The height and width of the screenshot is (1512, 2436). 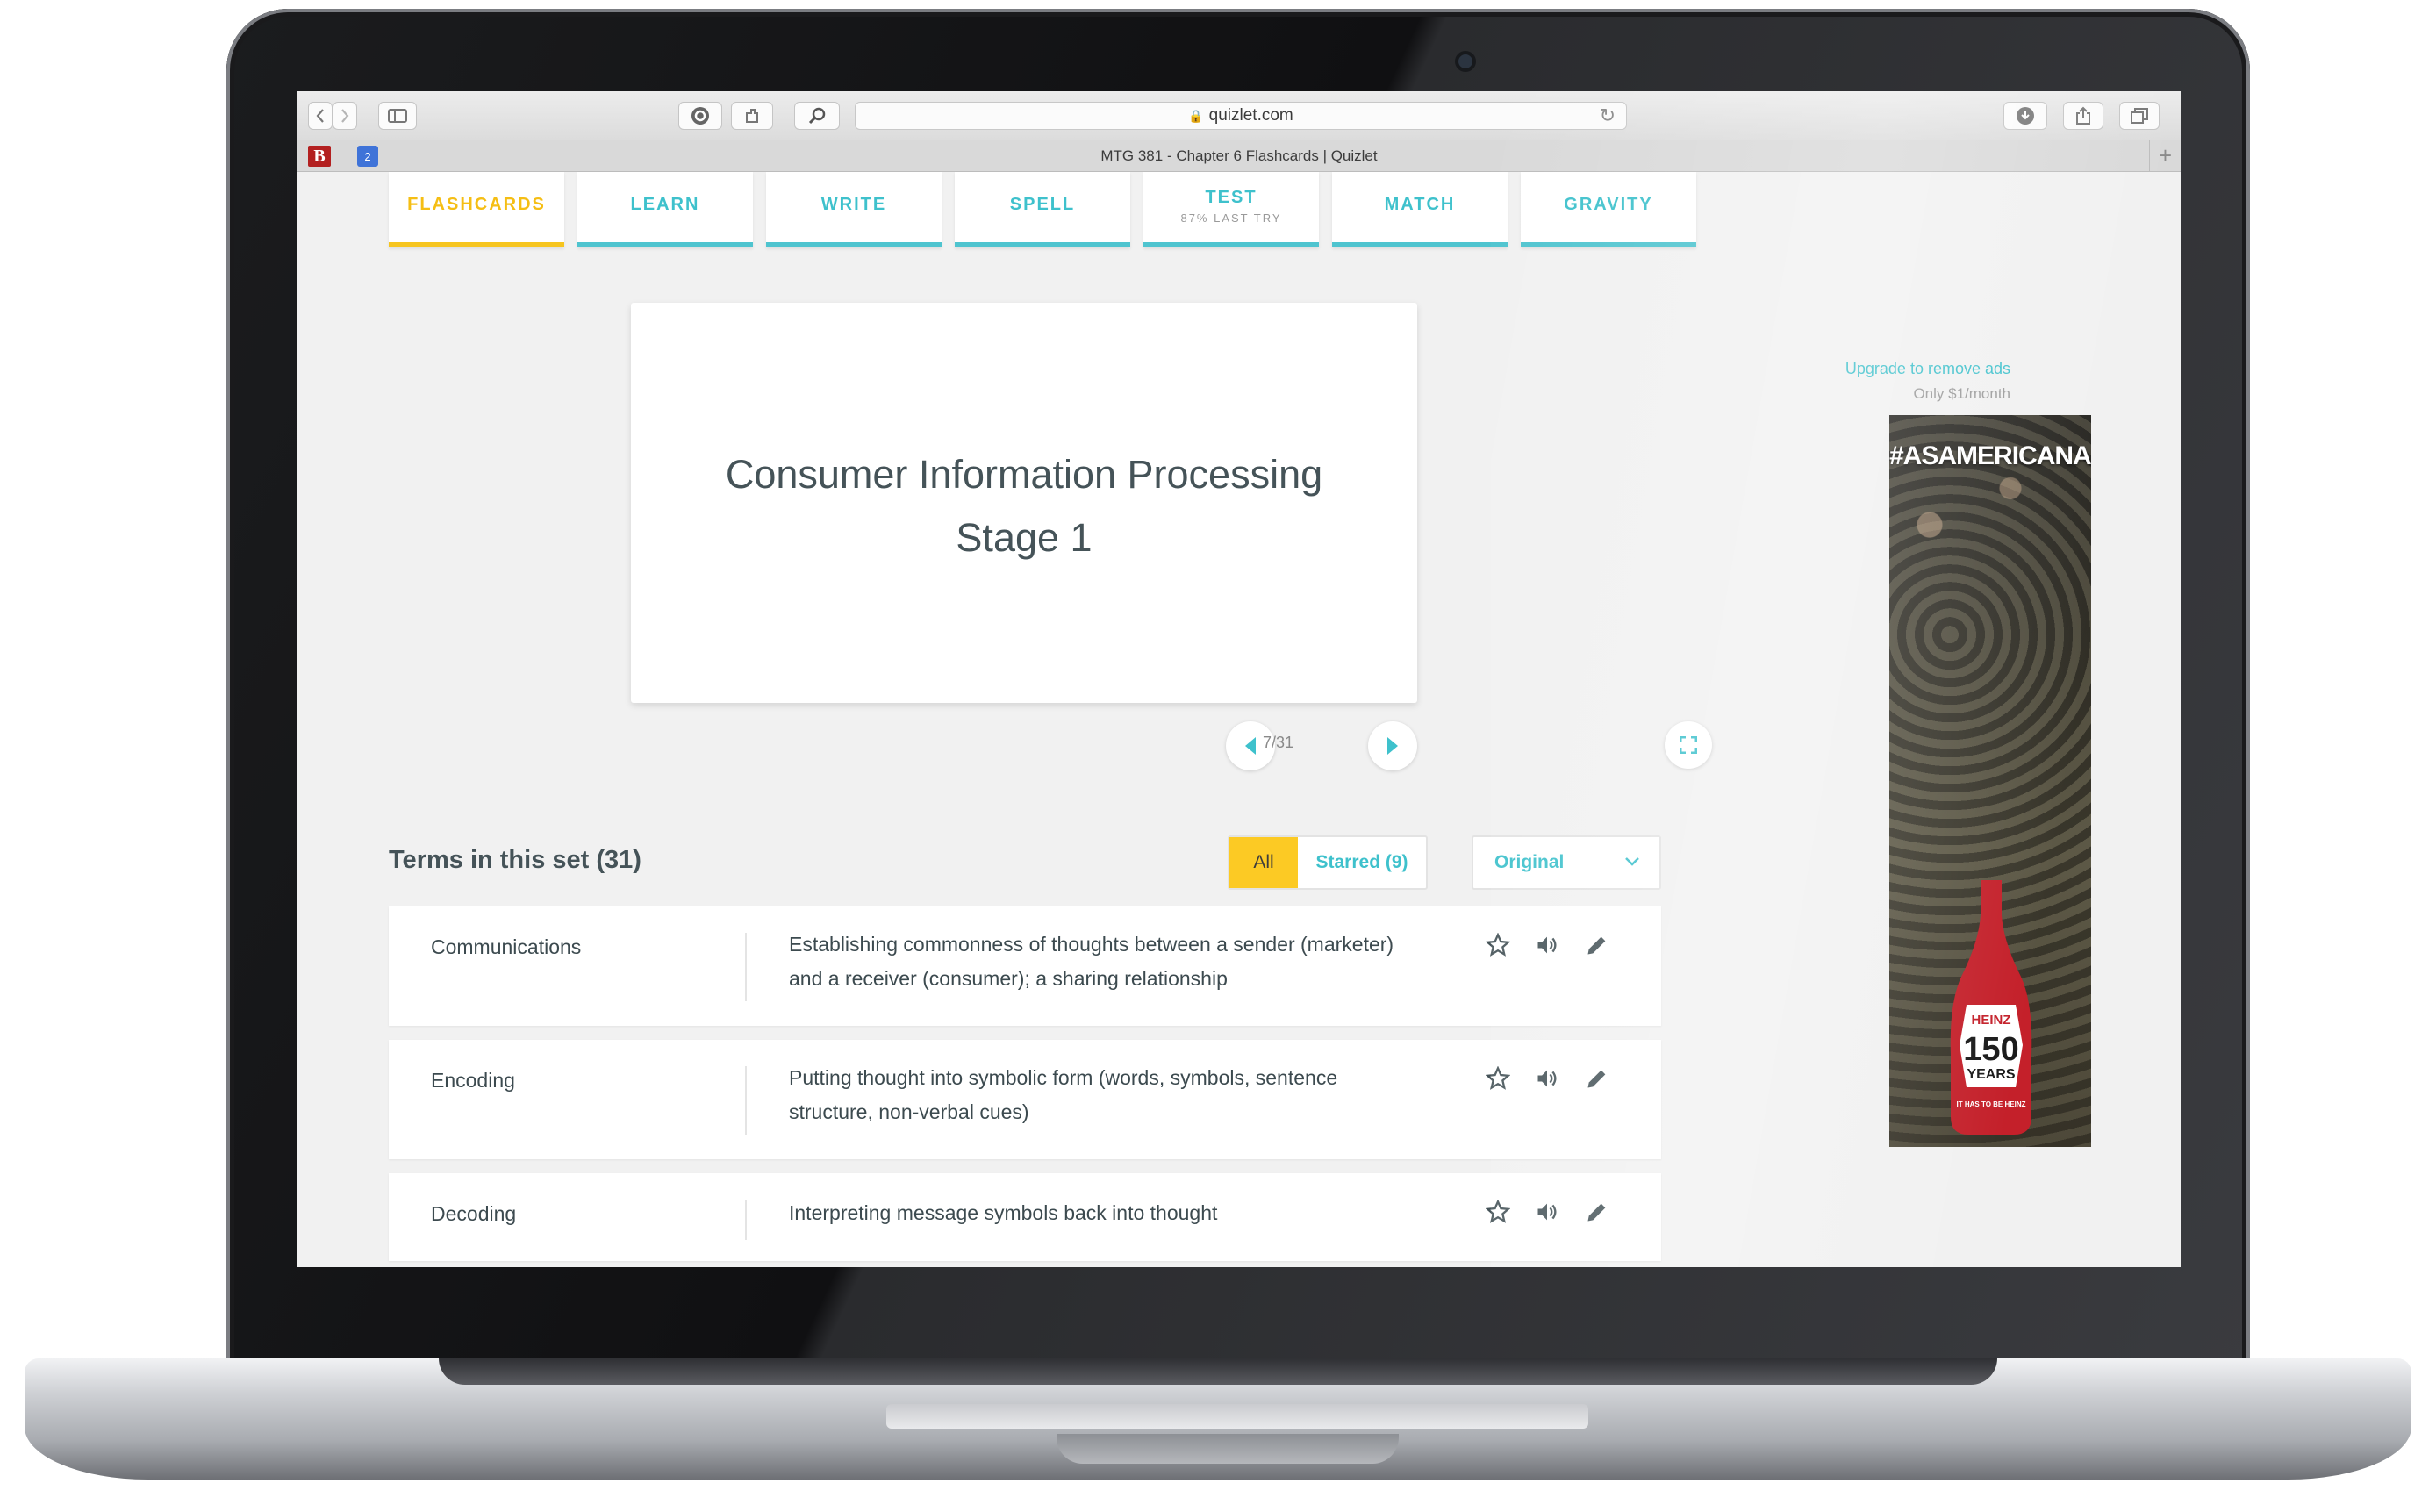 I want to click on grammarly-button, so click(x=700, y=116).